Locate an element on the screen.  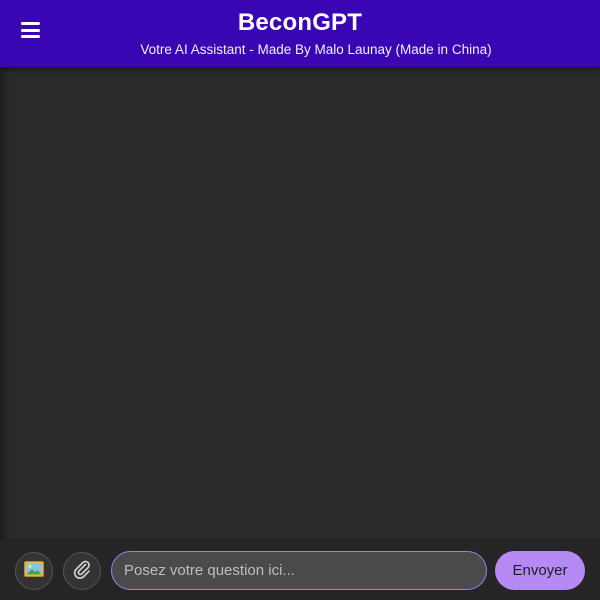
attach-file-button is located at coordinates (82, 571).